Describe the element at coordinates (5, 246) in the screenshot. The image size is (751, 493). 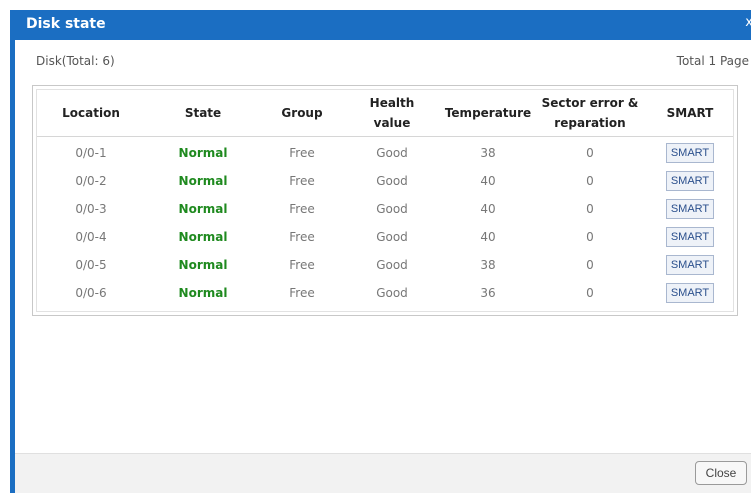
I see `background-left` at that location.